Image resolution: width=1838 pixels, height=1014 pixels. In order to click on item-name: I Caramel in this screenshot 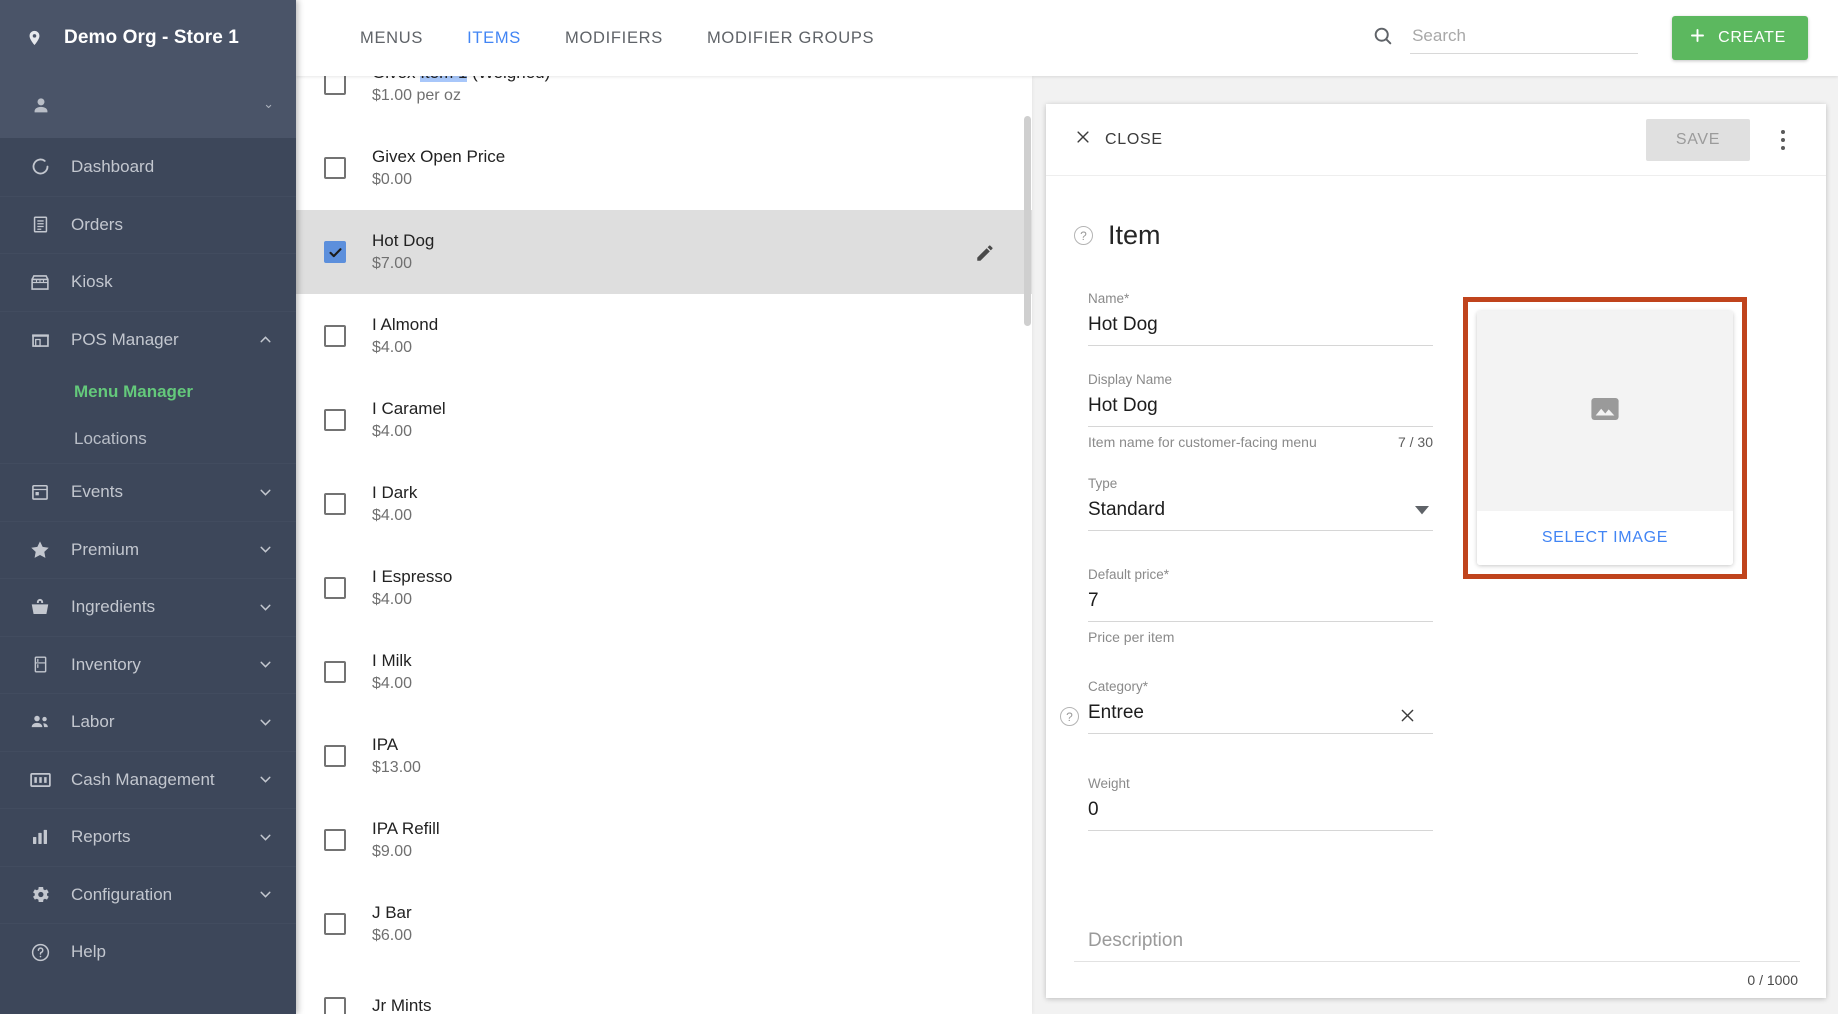, I will do `click(409, 408)`.